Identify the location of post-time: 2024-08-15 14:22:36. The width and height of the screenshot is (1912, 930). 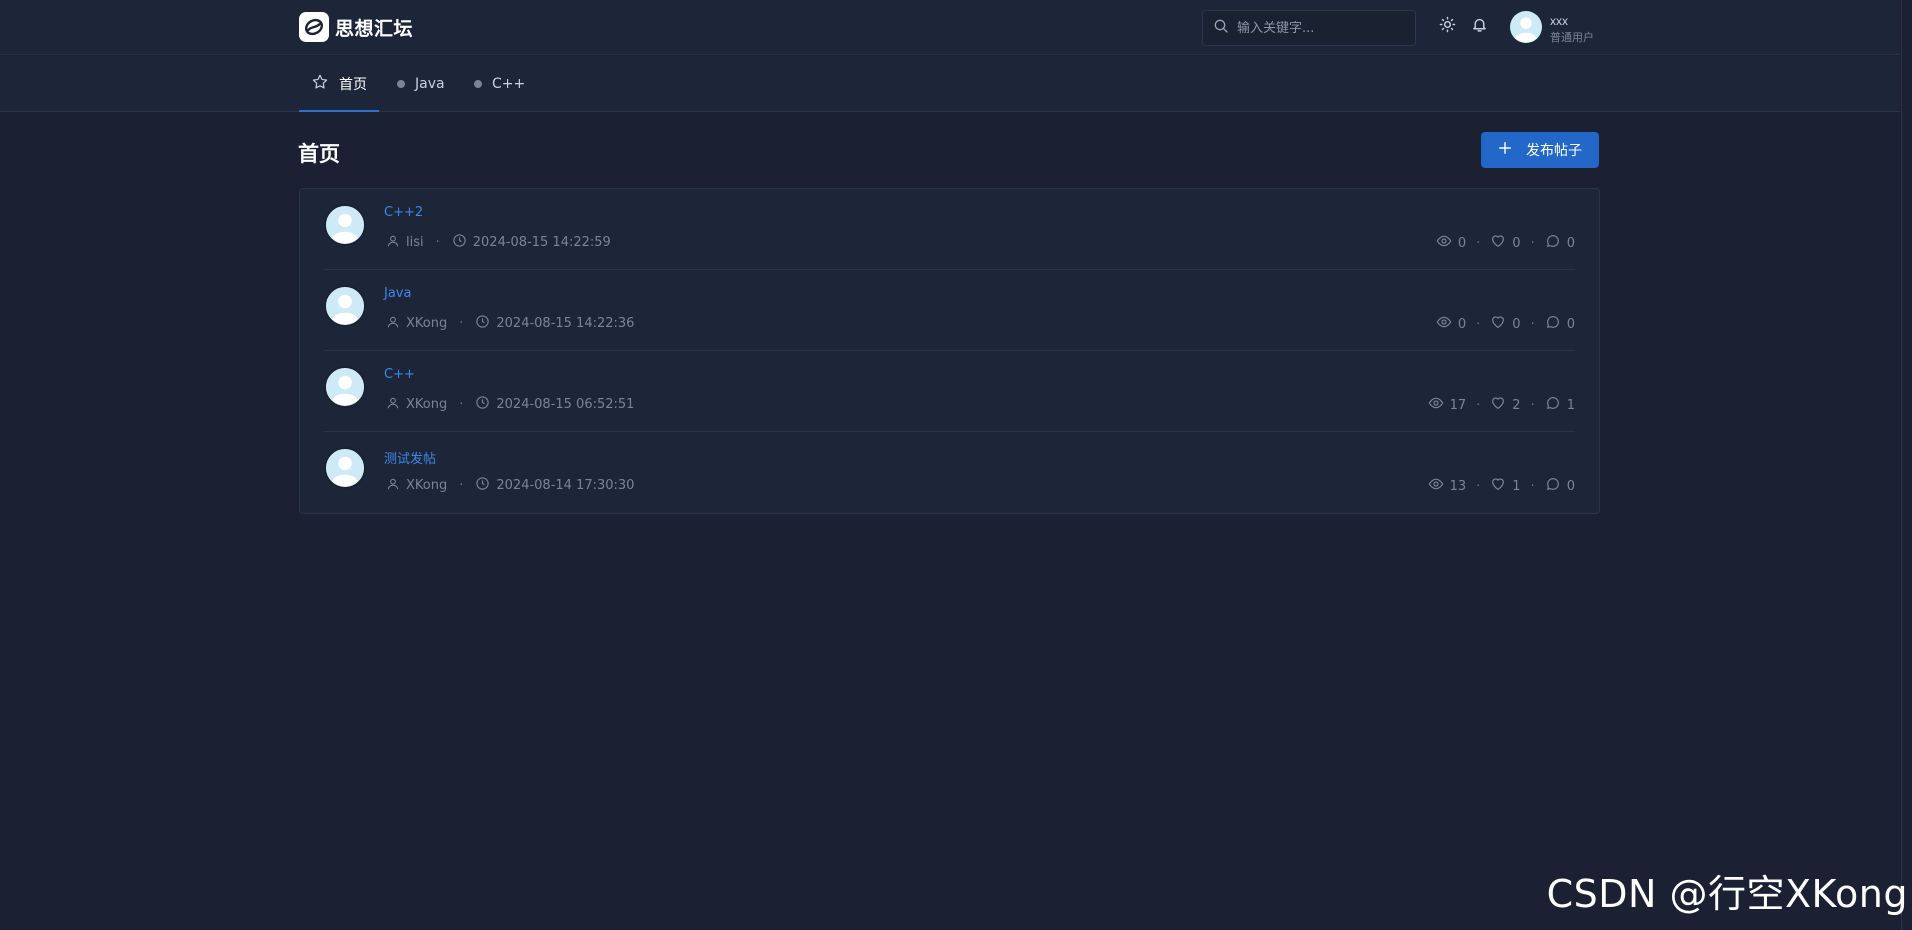
(565, 323).